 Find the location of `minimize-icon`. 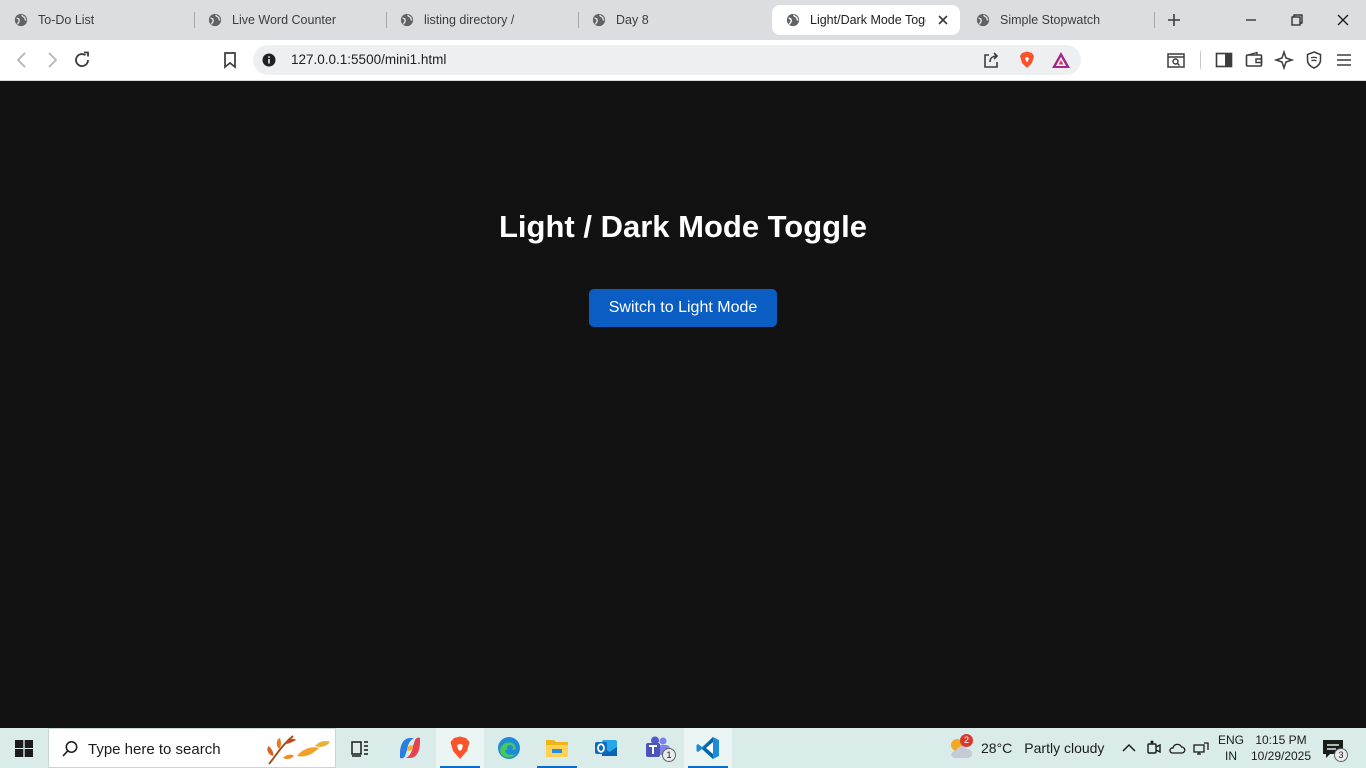

minimize-icon is located at coordinates (1251, 20).